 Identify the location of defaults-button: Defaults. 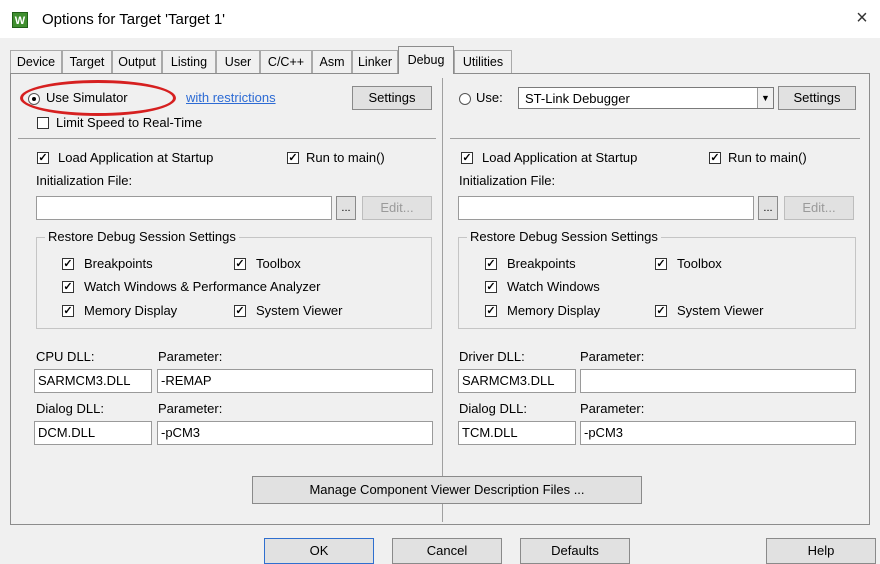
(575, 551).